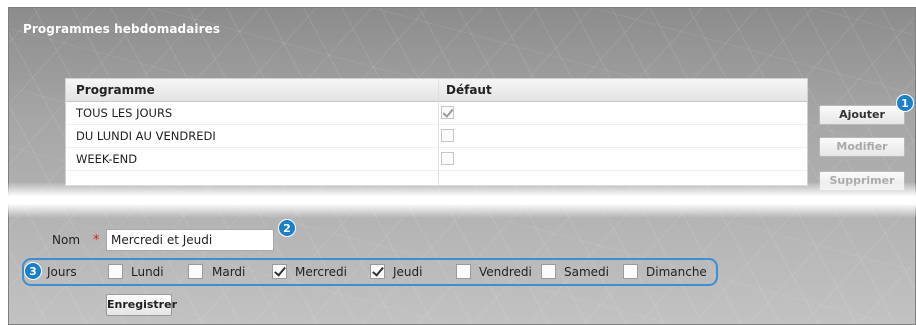 Image resolution: width=916 pixels, height=325 pixels. Describe the element at coordinates (33, 271) in the screenshot. I see `callout-badge-3: 3` at that location.